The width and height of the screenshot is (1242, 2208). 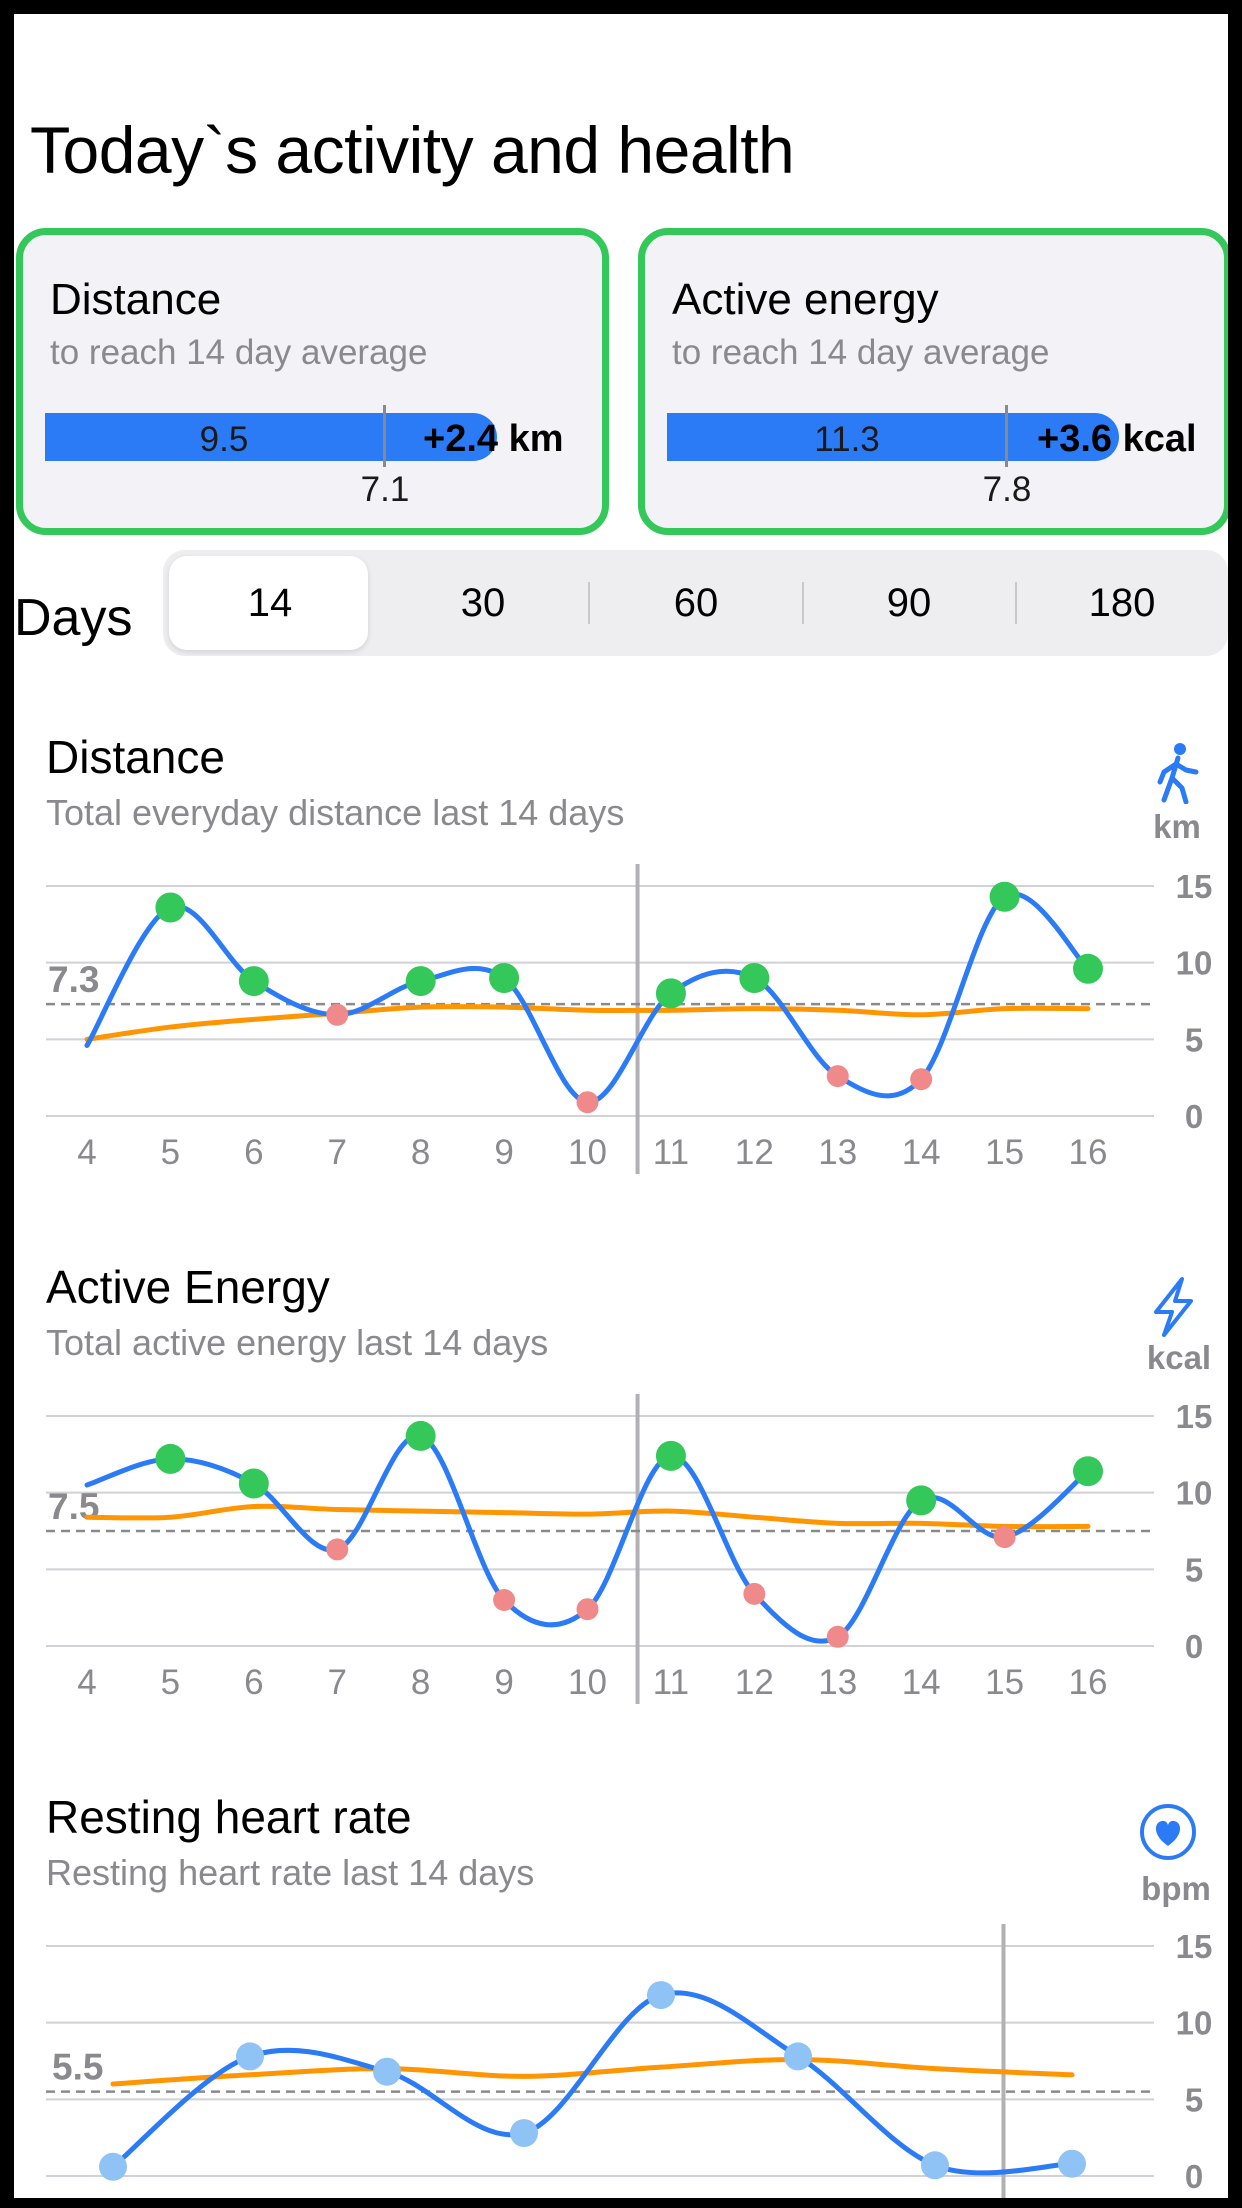 What do you see at coordinates (412, 150) in the screenshot?
I see `page-title: Today`s activity and health` at bounding box center [412, 150].